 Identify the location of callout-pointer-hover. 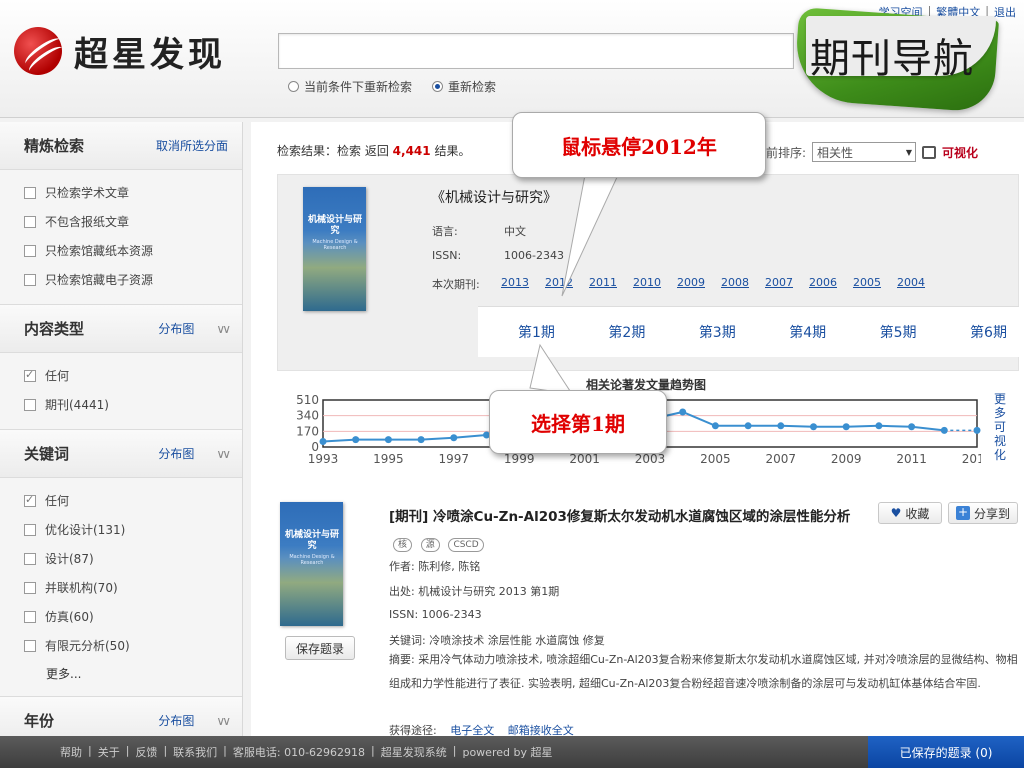
(590, 235).